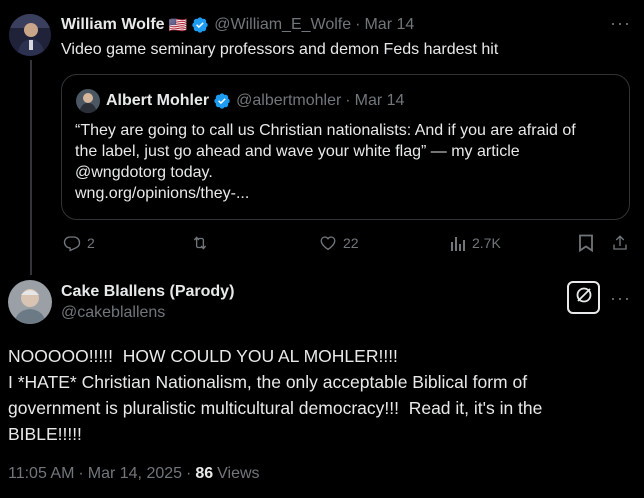 This screenshot has height=498, width=644. I want to click on quote-author-name: Albert Mohler, so click(158, 100).